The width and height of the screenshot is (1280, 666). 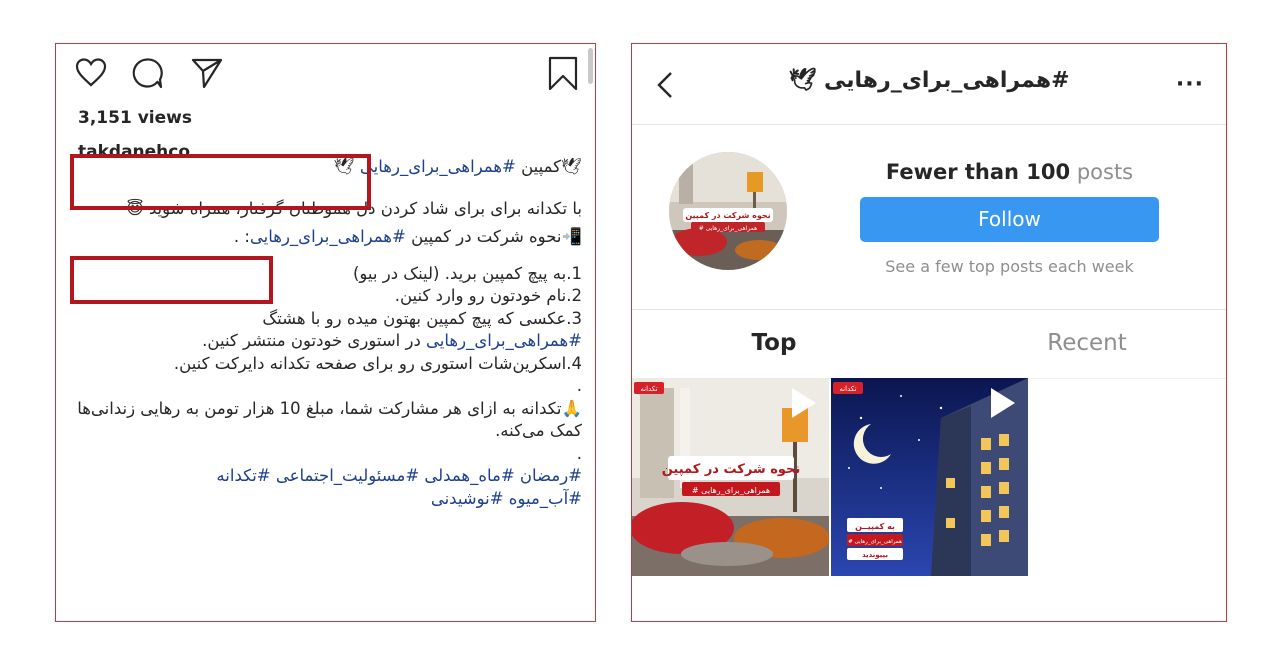 I want to click on follow-button: Follow, so click(x=1009, y=219).